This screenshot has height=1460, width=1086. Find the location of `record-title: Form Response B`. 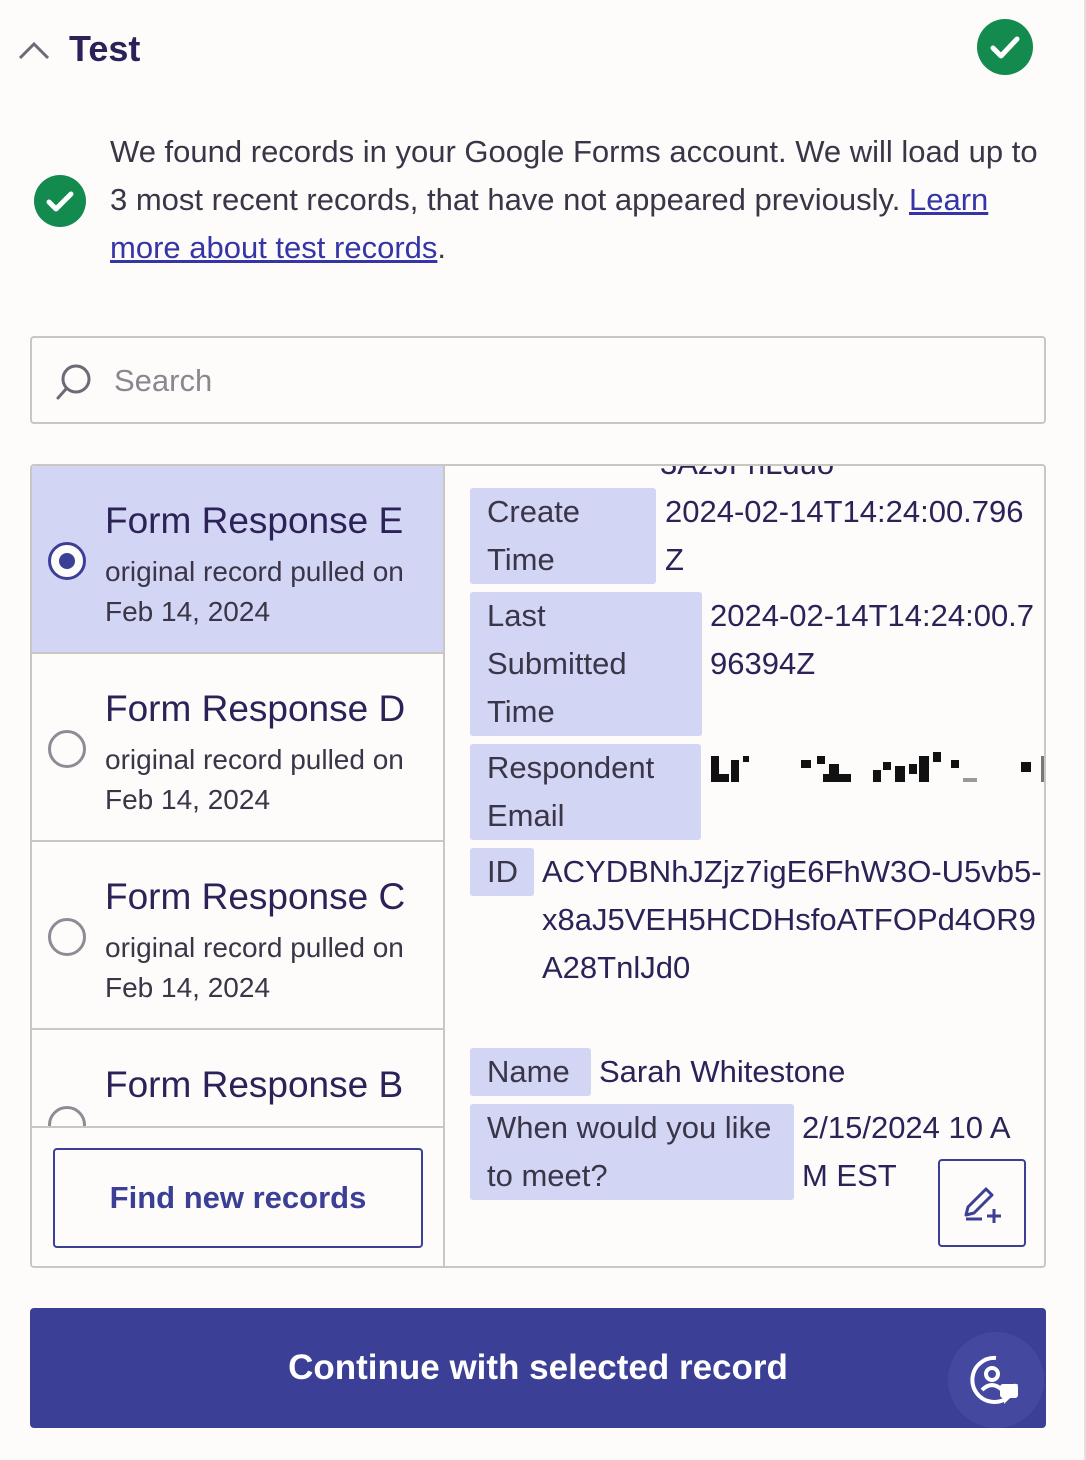

record-title: Form Response B is located at coordinates (254, 1084).